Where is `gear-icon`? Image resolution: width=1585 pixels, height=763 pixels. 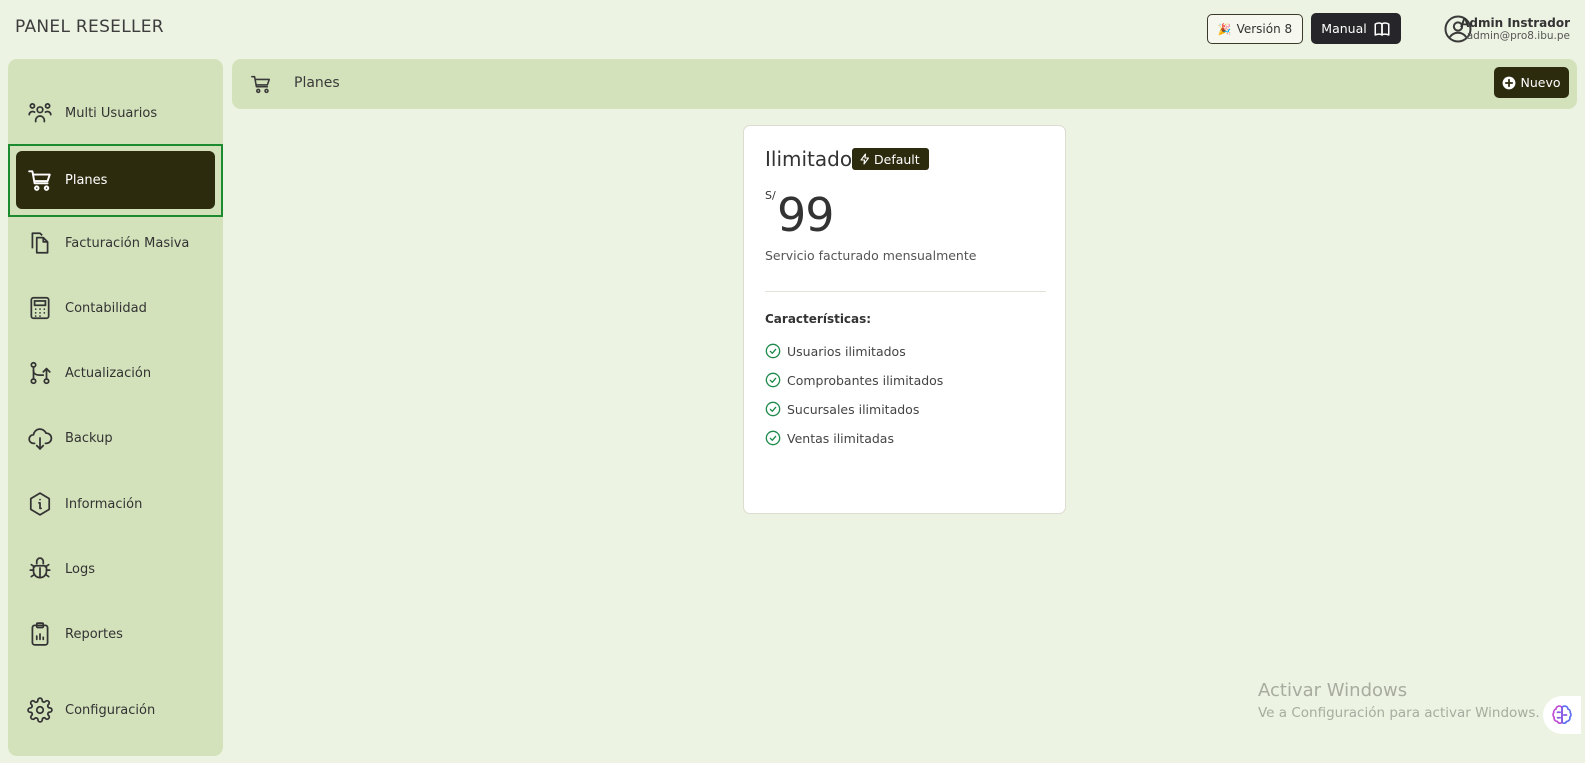 gear-icon is located at coordinates (40, 710).